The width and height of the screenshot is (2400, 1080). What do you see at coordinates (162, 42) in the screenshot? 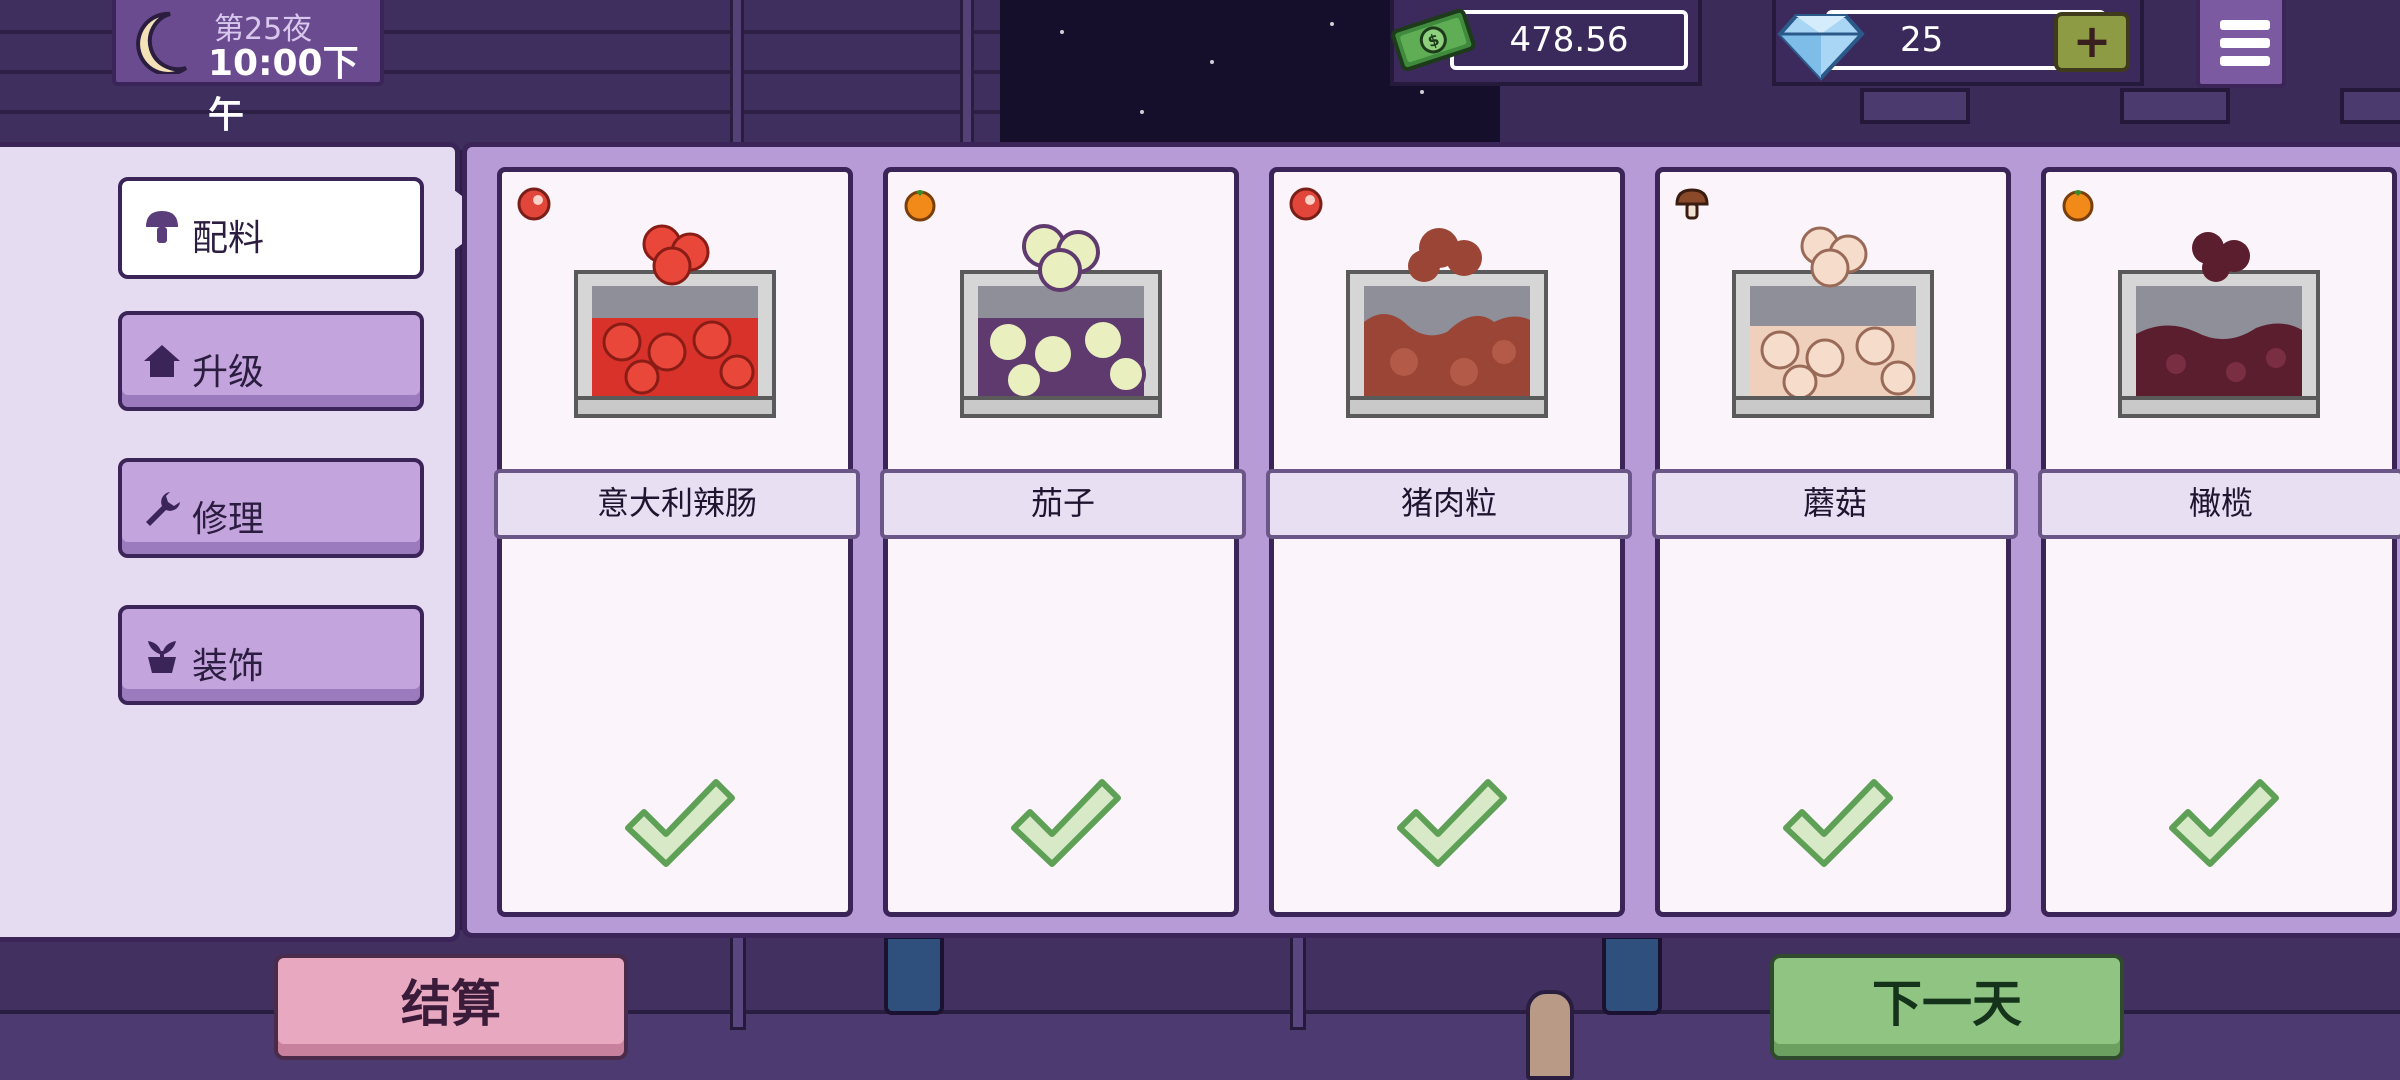
I see `moon-icon` at bounding box center [162, 42].